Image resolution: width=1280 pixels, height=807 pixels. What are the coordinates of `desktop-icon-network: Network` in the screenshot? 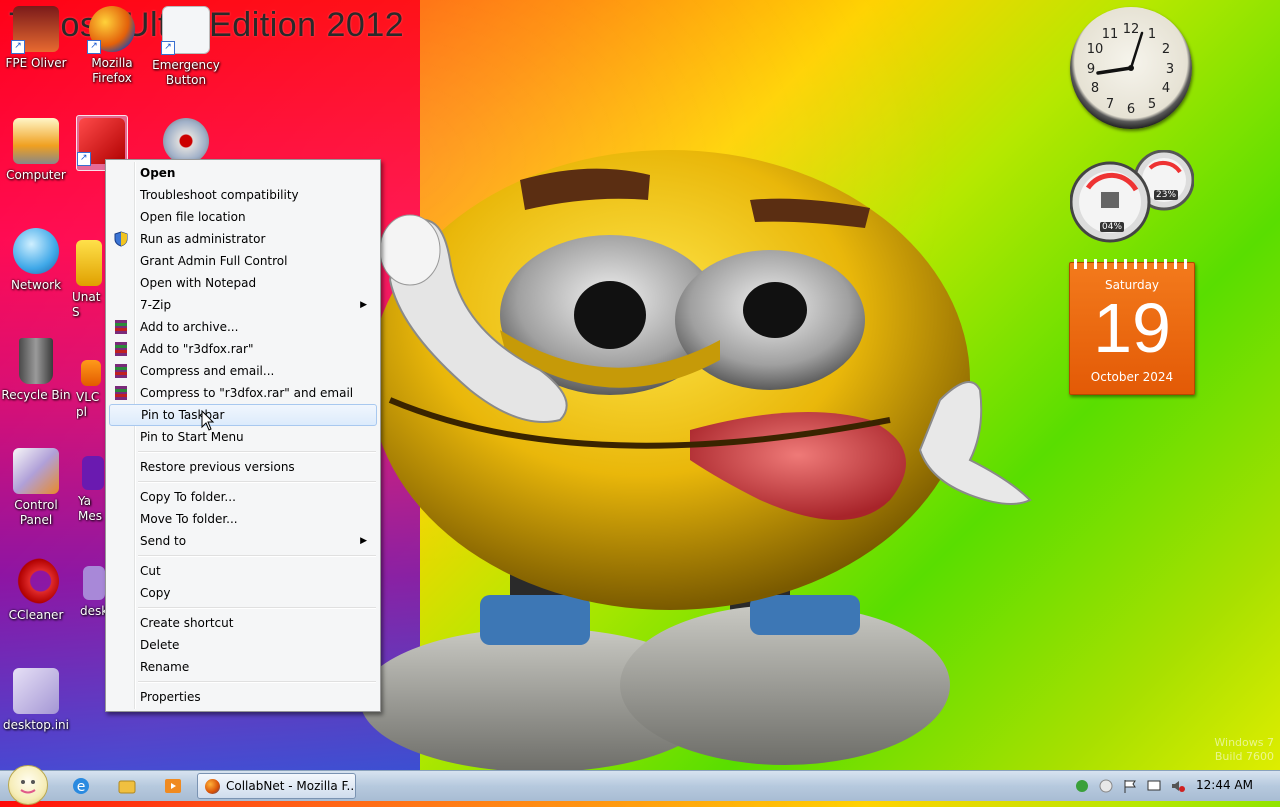 It's located at (36, 260).